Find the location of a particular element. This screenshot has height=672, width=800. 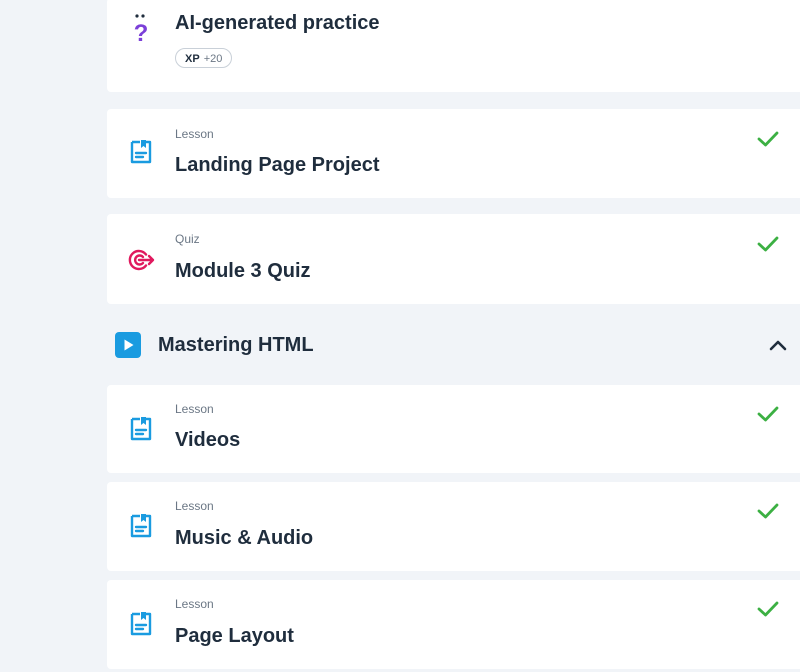

ai-question-icon: ? is located at coordinates (141, 29).